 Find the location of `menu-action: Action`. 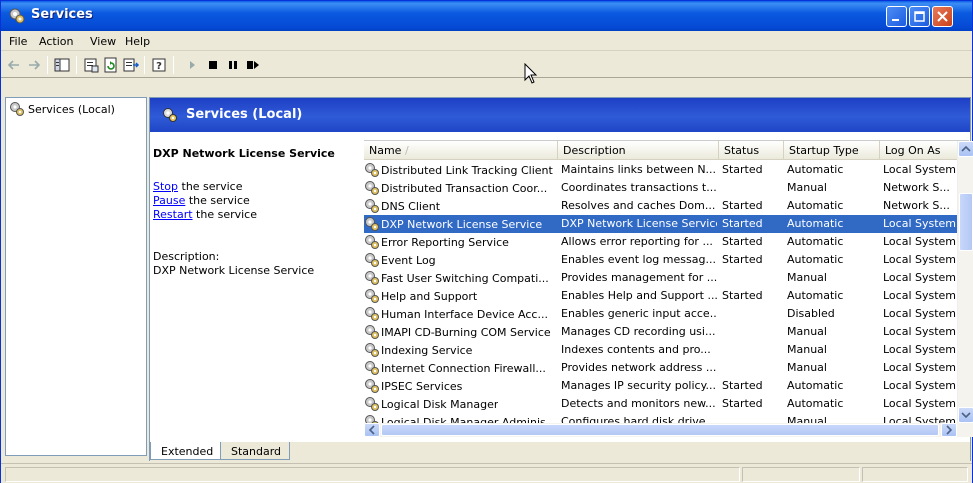

menu-action: Action is located at coordinates (56, 41).